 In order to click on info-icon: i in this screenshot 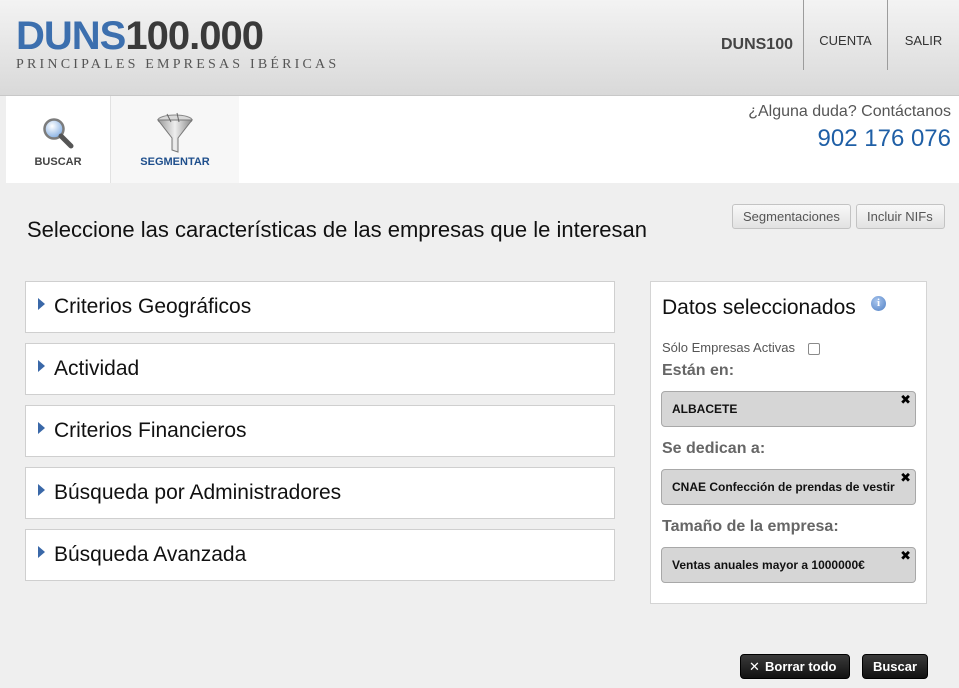, I will do `click(878, 303)`.